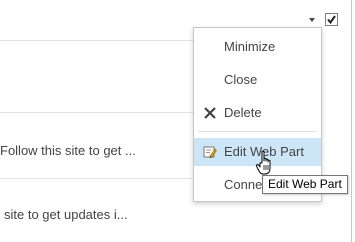 Image resolution: width=355 pixels, height=242 pixels. Describe the element at coordinates (96, 178) in the screenshot. I see `feed-divider` at that location.